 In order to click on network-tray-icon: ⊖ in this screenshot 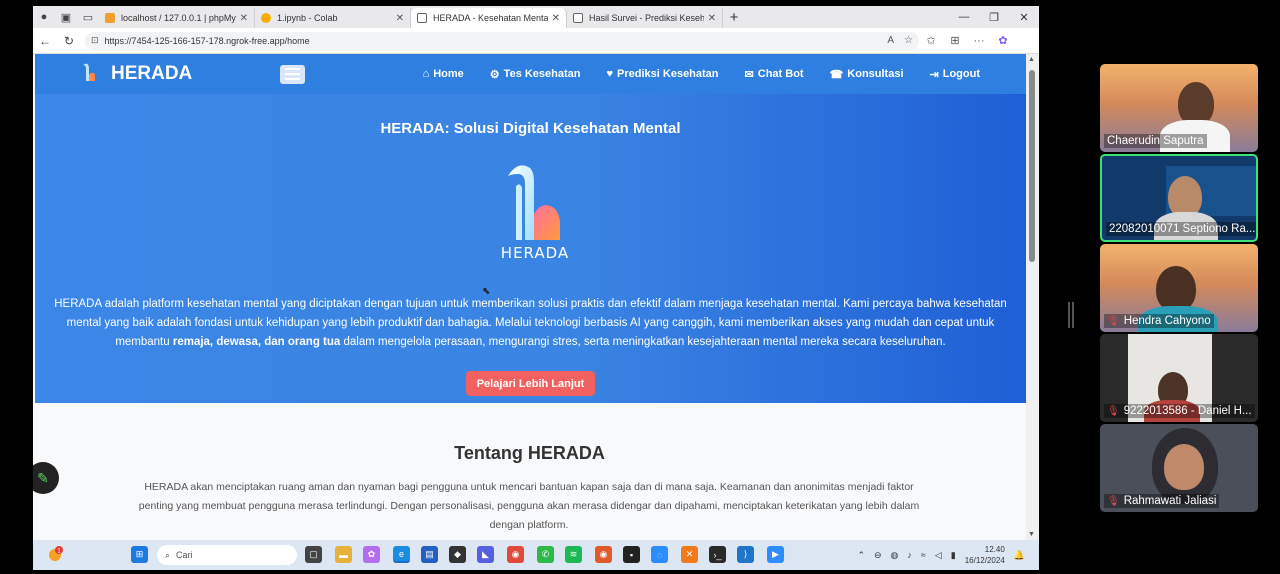, I will do `click(878, 555)`.